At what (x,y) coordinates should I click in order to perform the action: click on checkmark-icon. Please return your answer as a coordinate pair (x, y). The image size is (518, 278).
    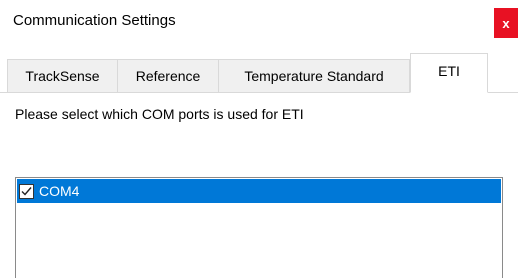
    Looking at the image, I should click on (26, 191).